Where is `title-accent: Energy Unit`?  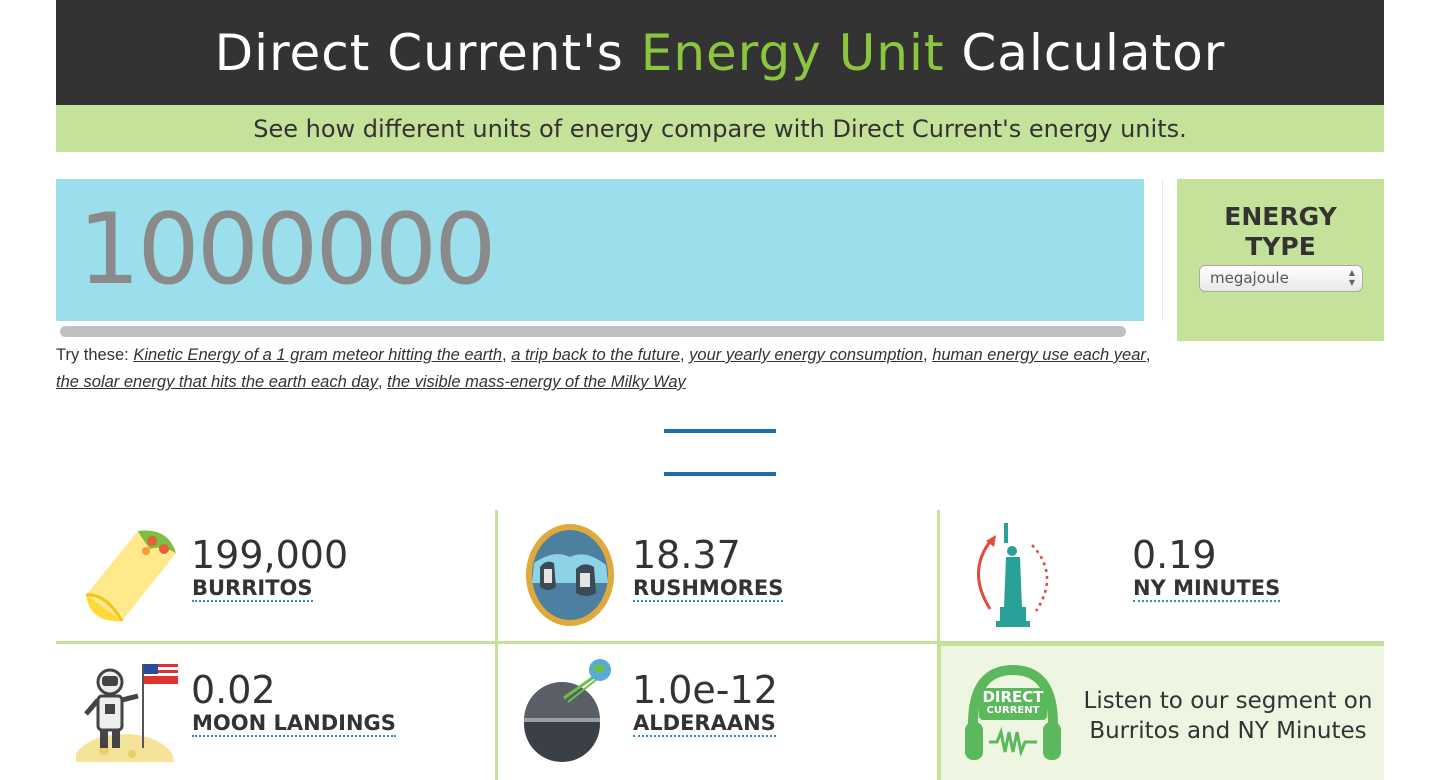
title-accent: Energy Unit is located at coordinates (792, 52).